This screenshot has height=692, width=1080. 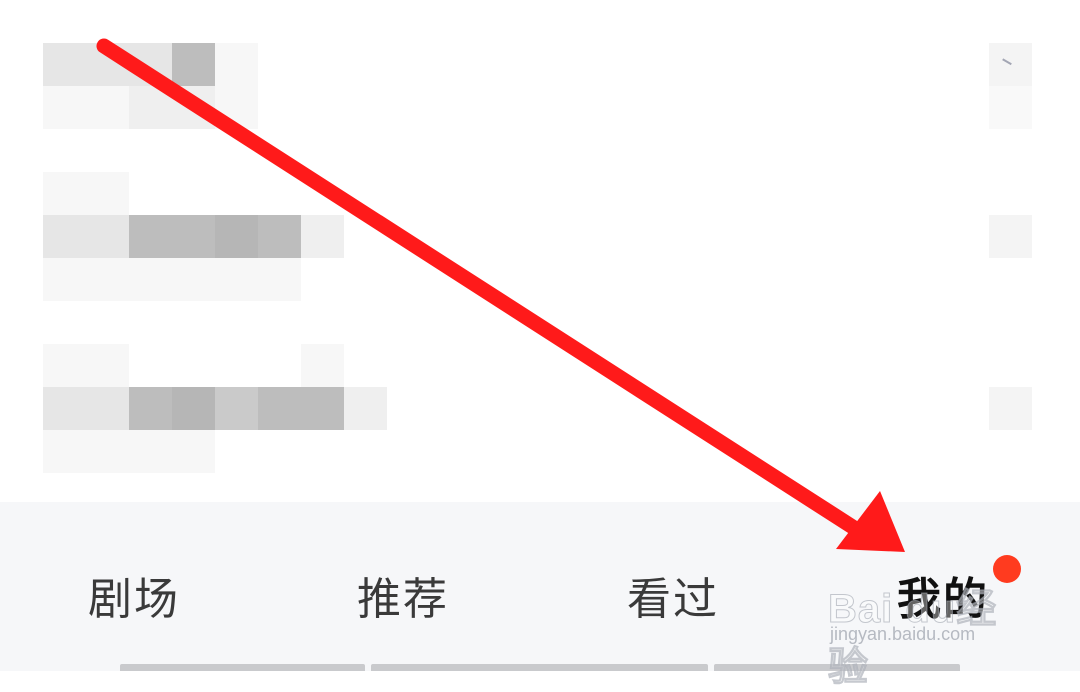 I want to click on notification-dot-icon, so click(x=1007, y=569).